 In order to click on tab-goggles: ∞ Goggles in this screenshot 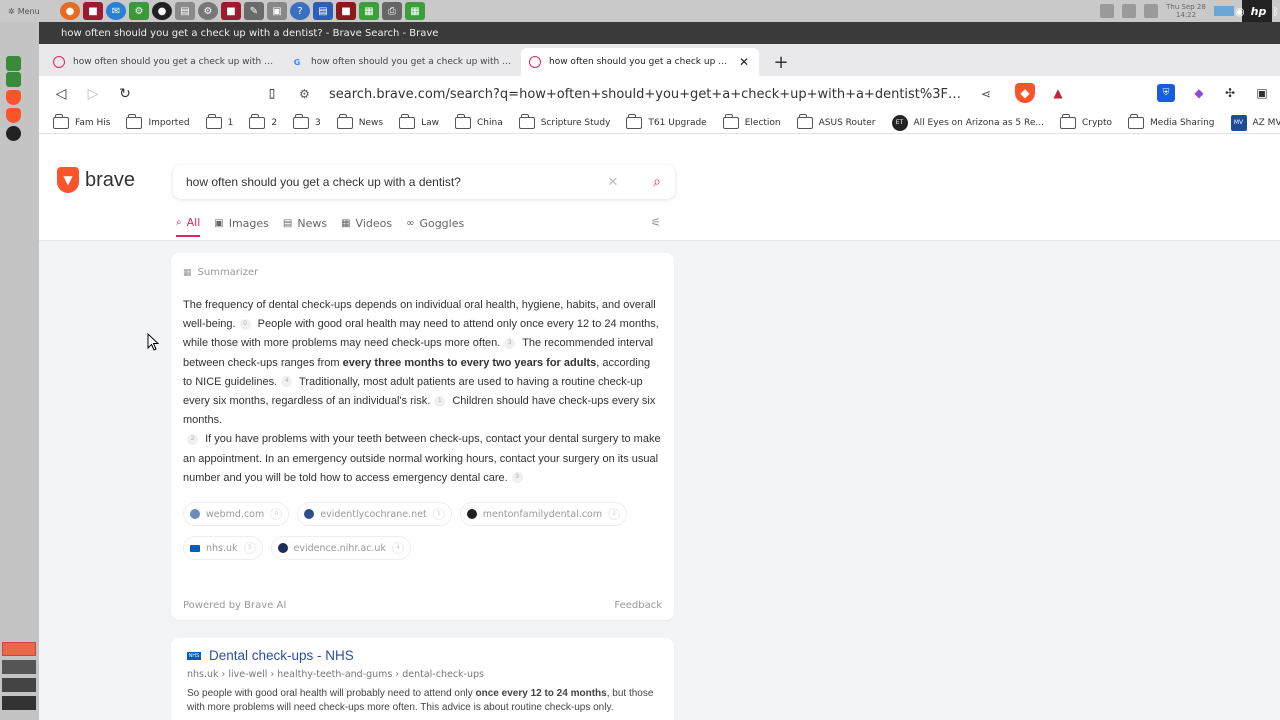, I will do `click(435, 226)`.